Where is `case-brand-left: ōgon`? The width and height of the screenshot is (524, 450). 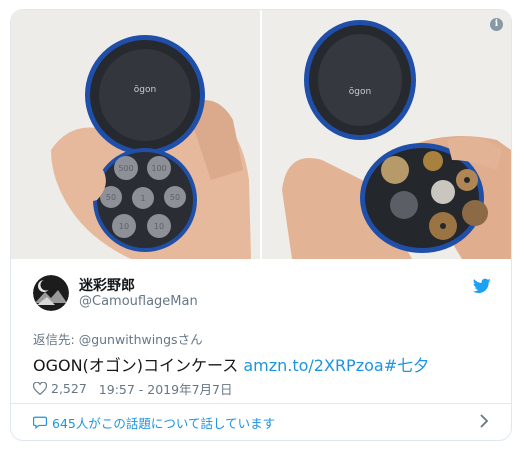
case-brand-left: ōgon is located at coordinates (145, 90).